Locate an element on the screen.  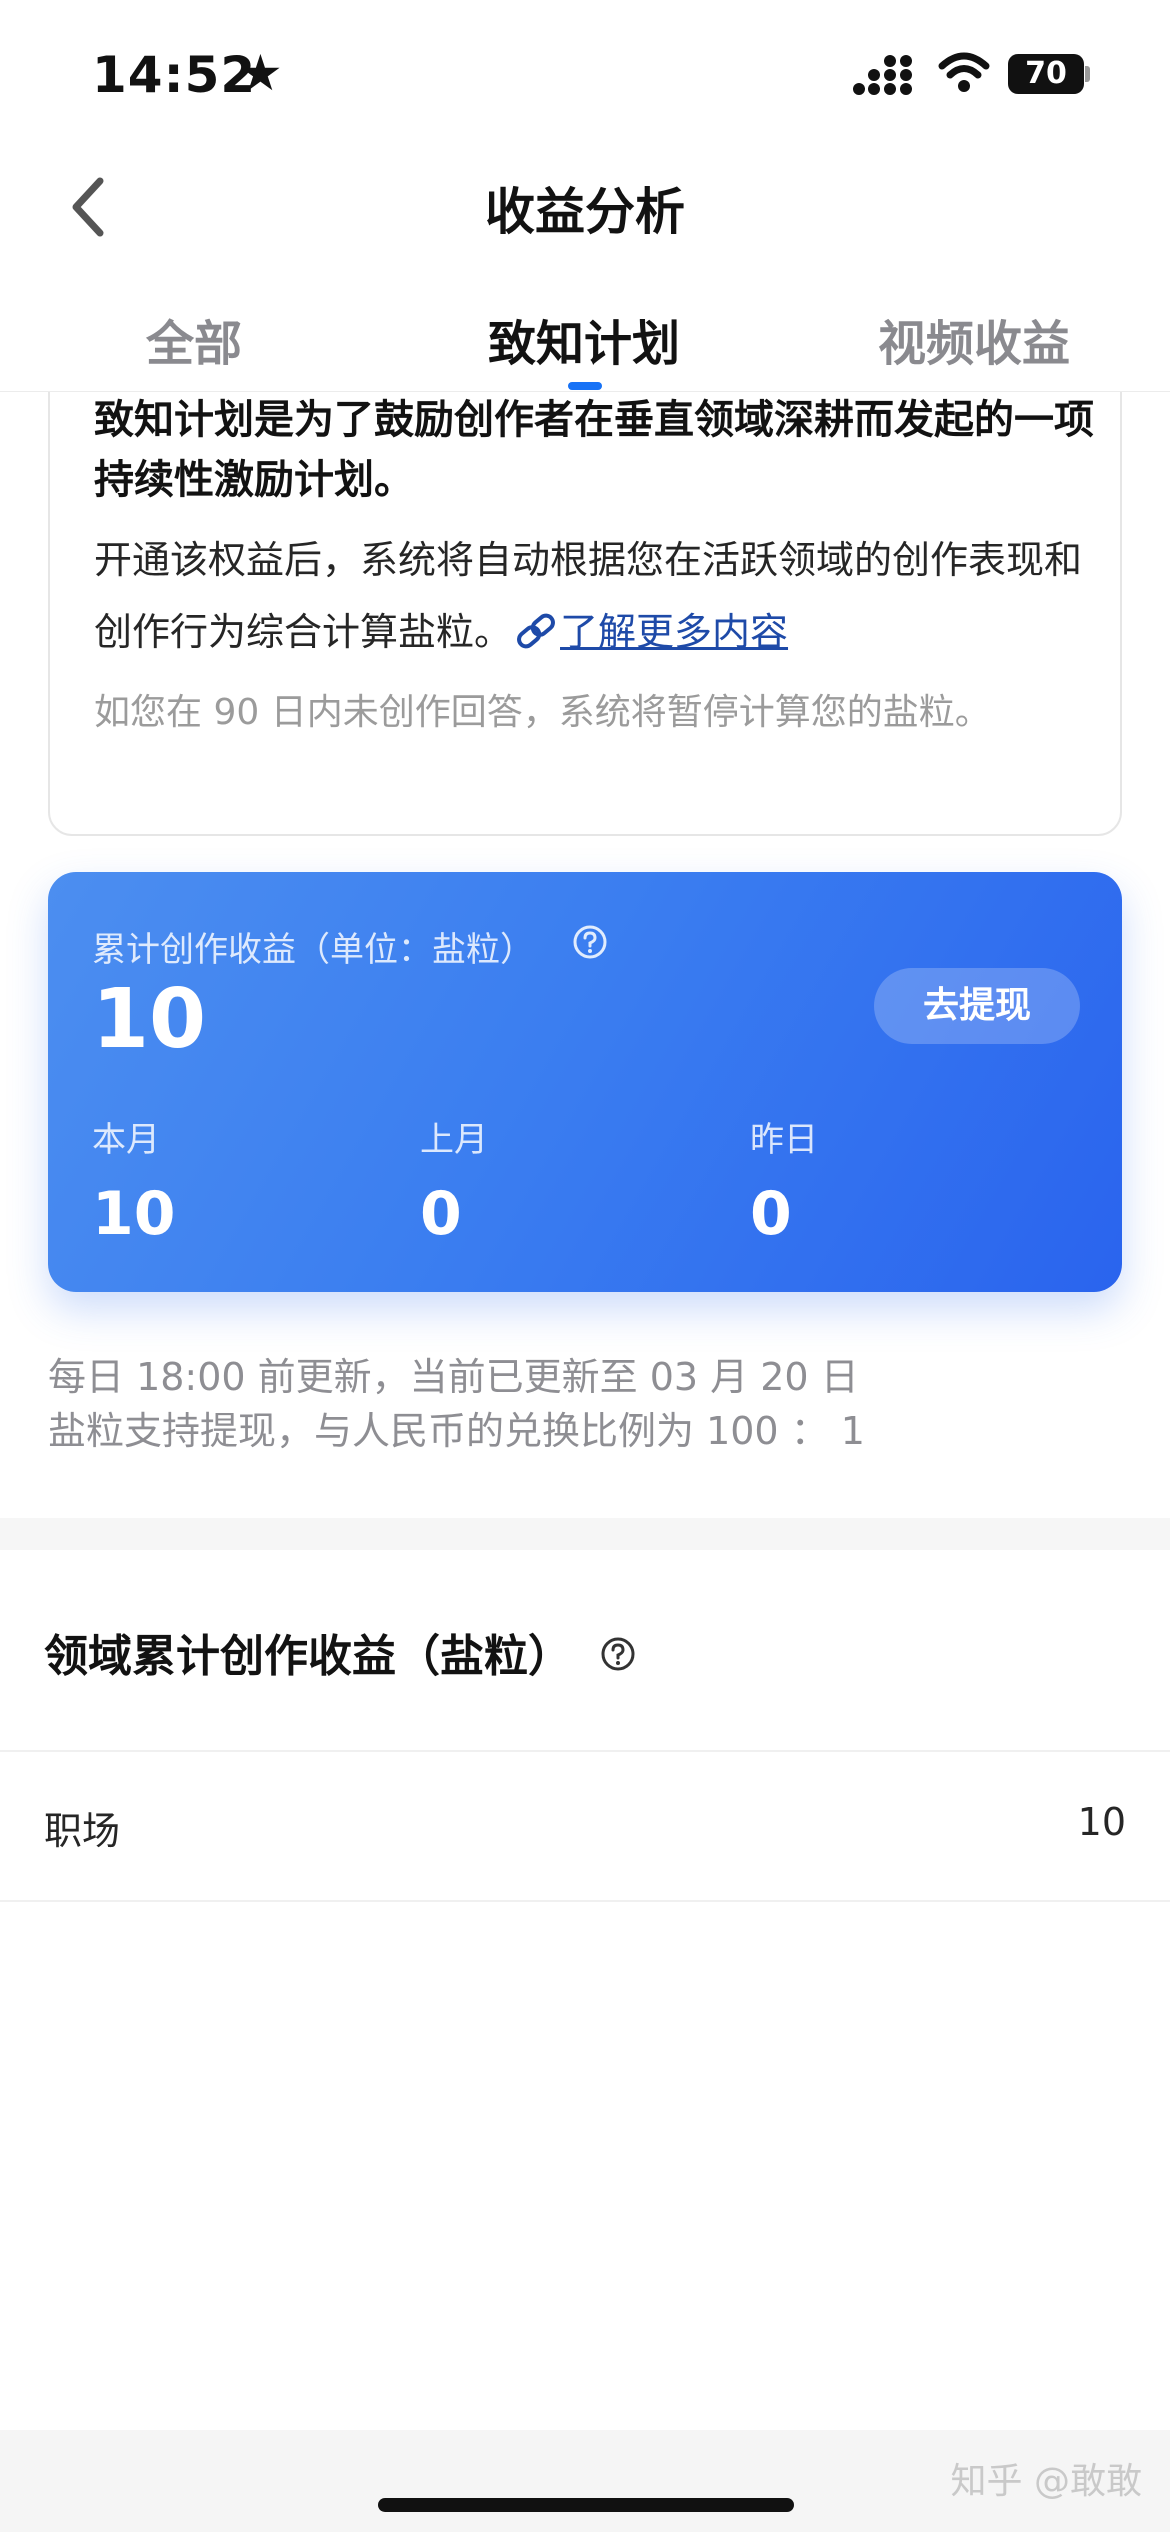
withdraw-button: 去提现 is located at coordinates (977, 1006).